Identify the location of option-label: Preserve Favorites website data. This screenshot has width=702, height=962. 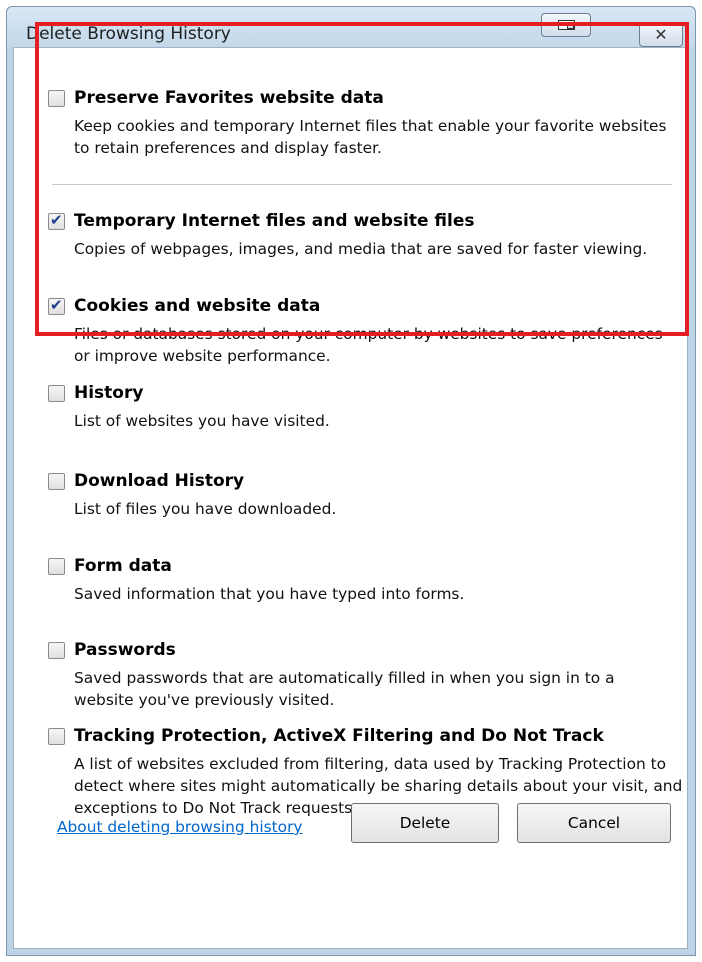
(229, 98).